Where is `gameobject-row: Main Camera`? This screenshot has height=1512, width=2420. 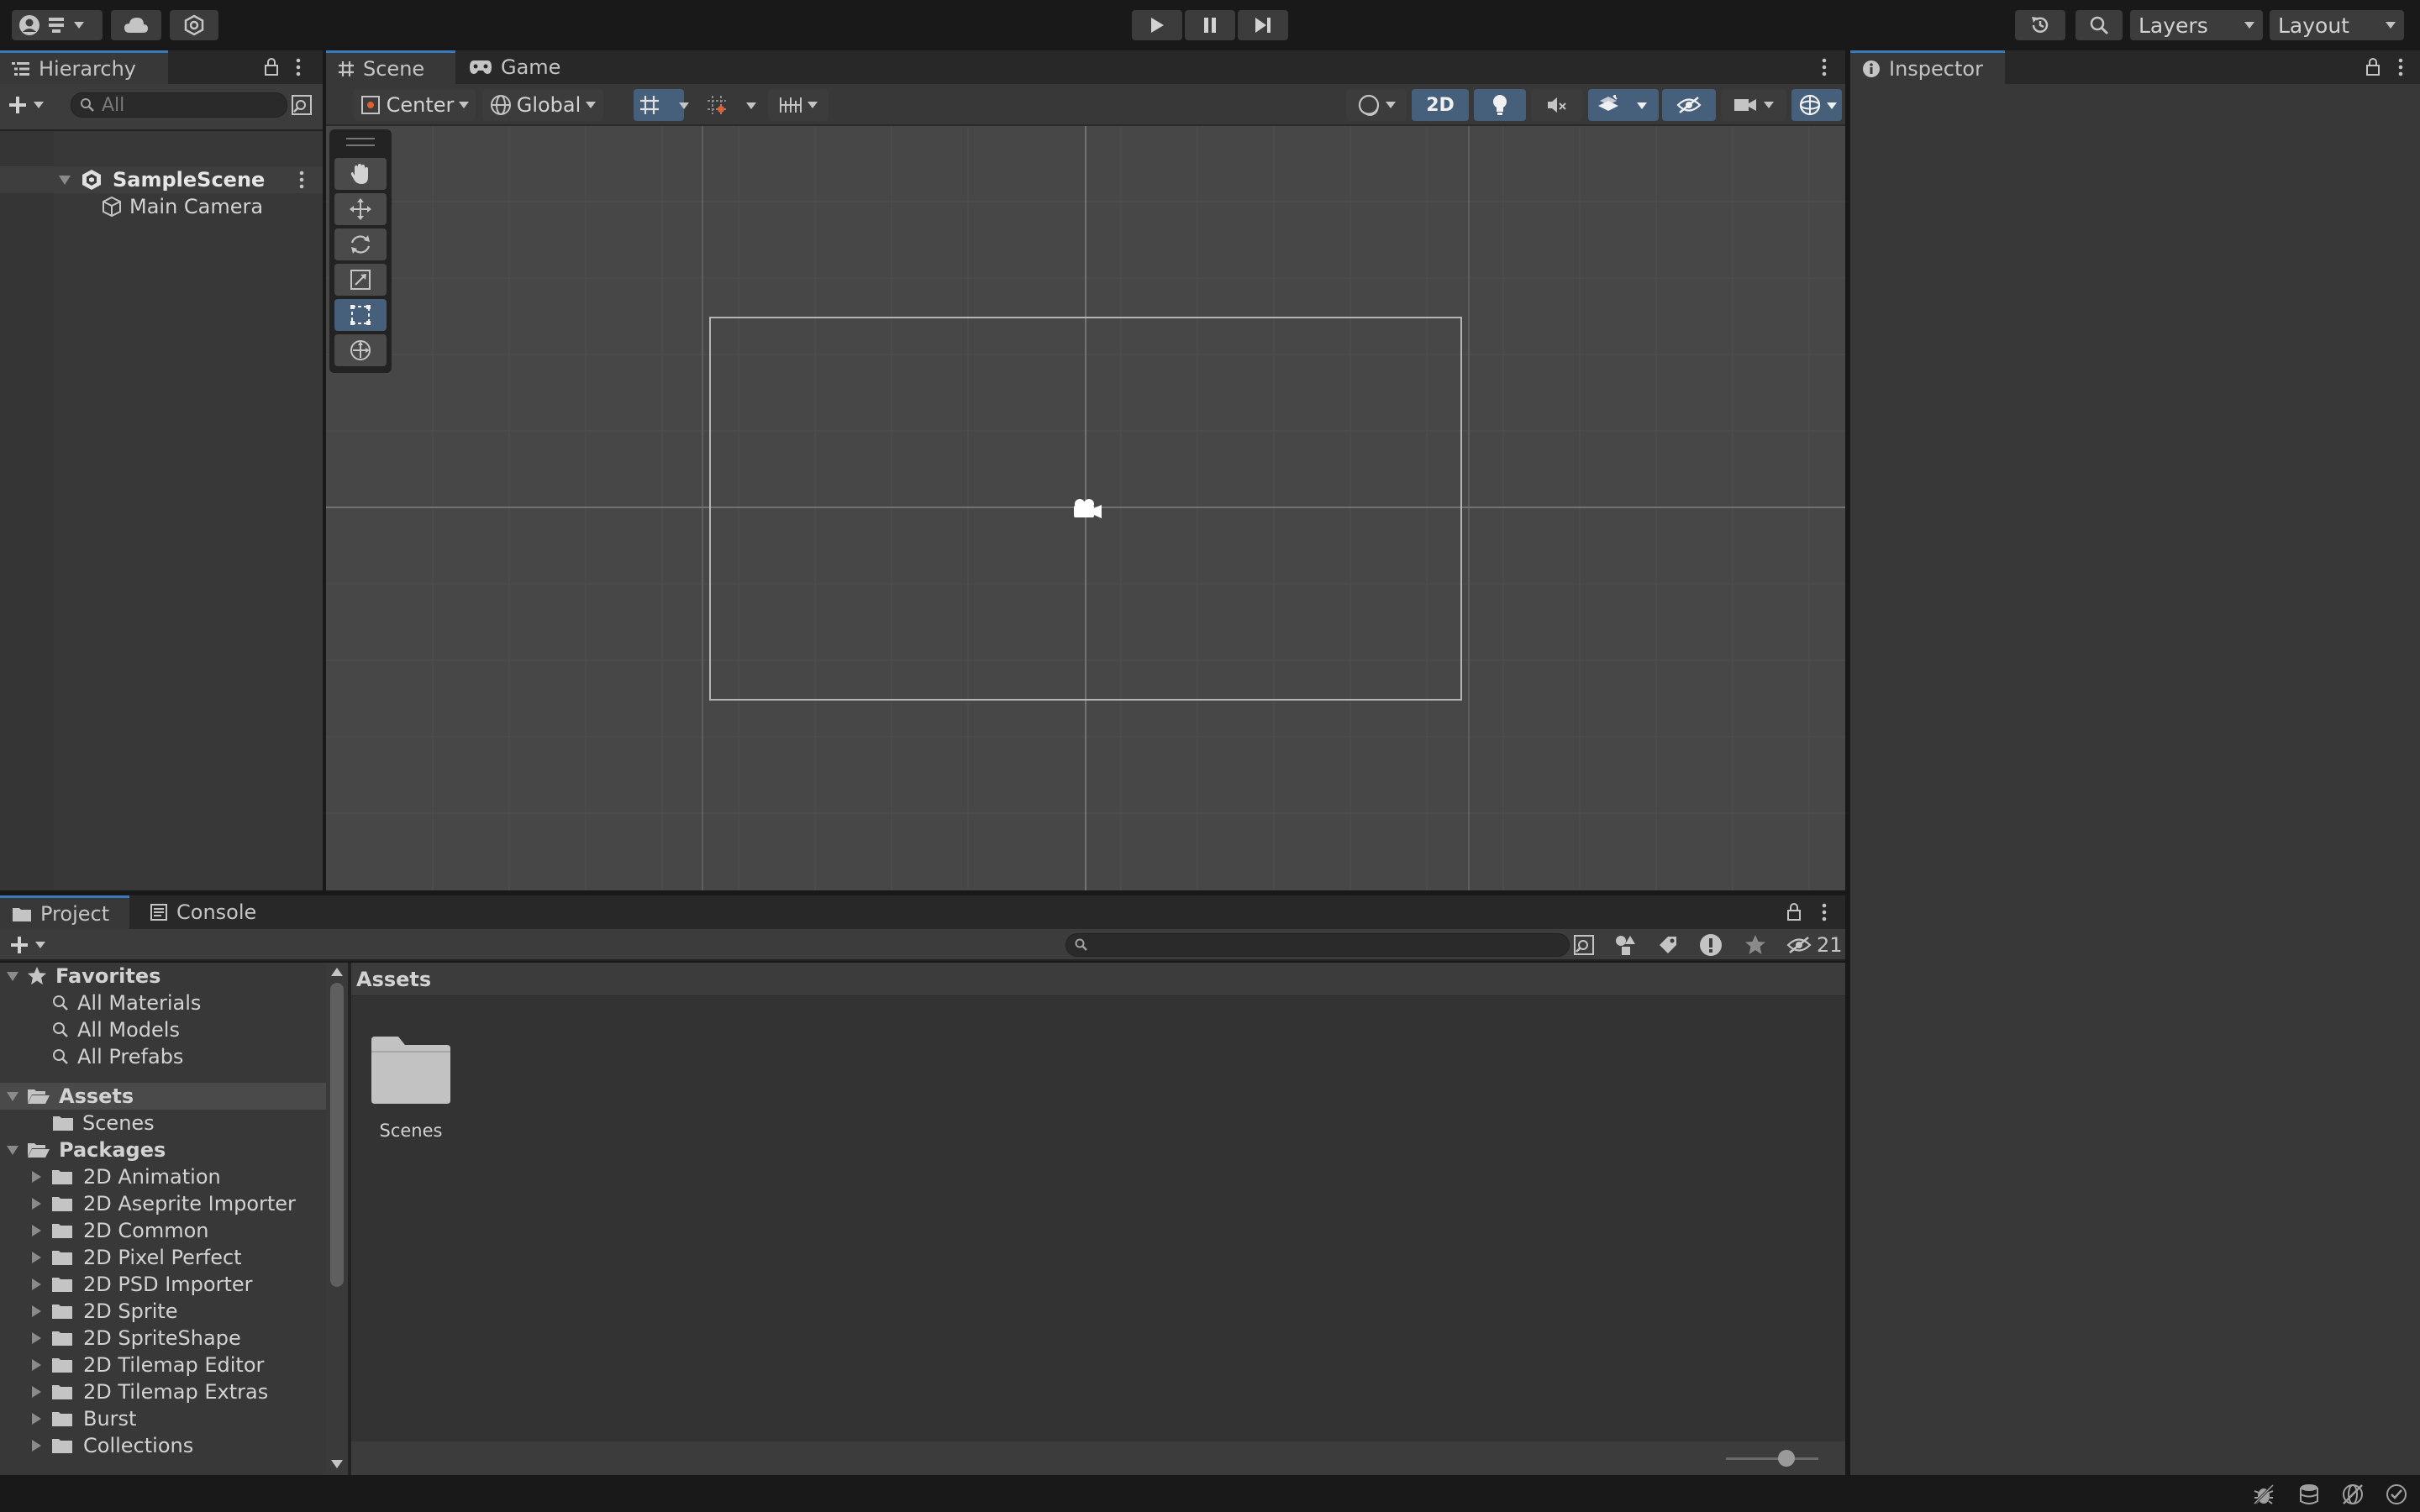 gameobject-row: Main Camera is located at coordinates (182, 206).